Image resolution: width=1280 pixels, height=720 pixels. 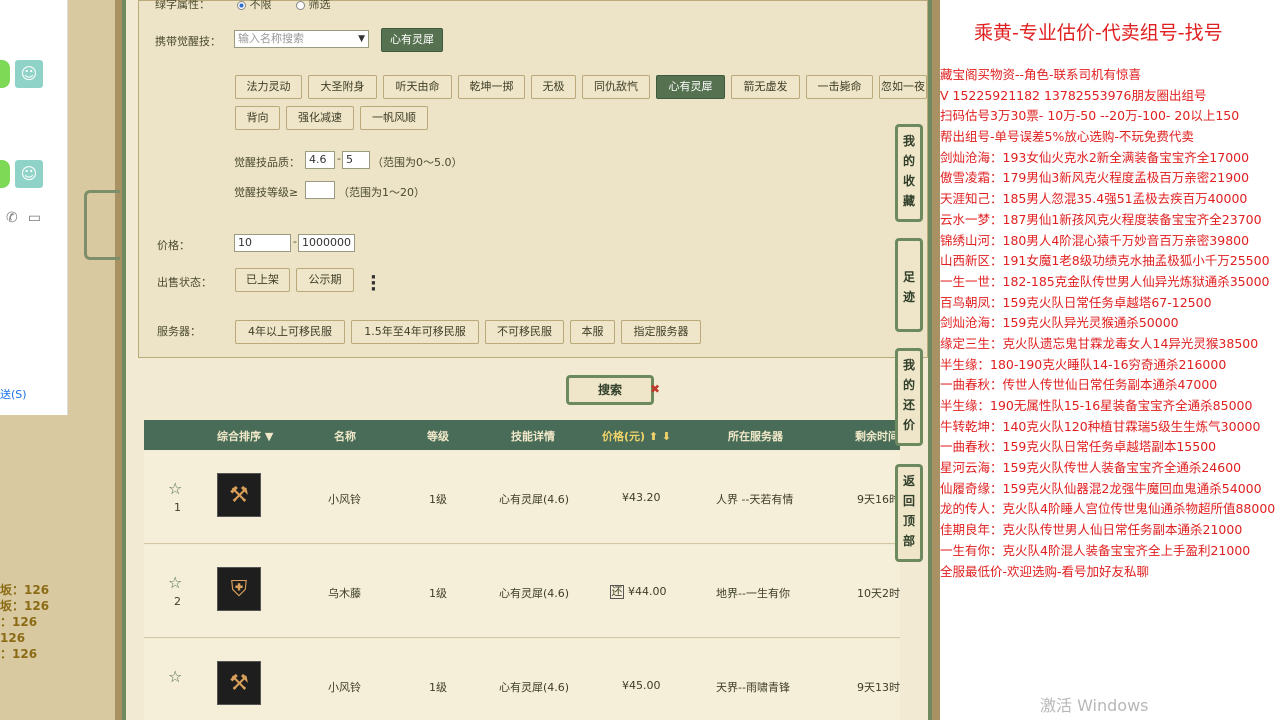 What do you see at coordinates (417, 87) in the screenshot?
I see `skill-option: 听天由命` at bounding box center [417, 87].